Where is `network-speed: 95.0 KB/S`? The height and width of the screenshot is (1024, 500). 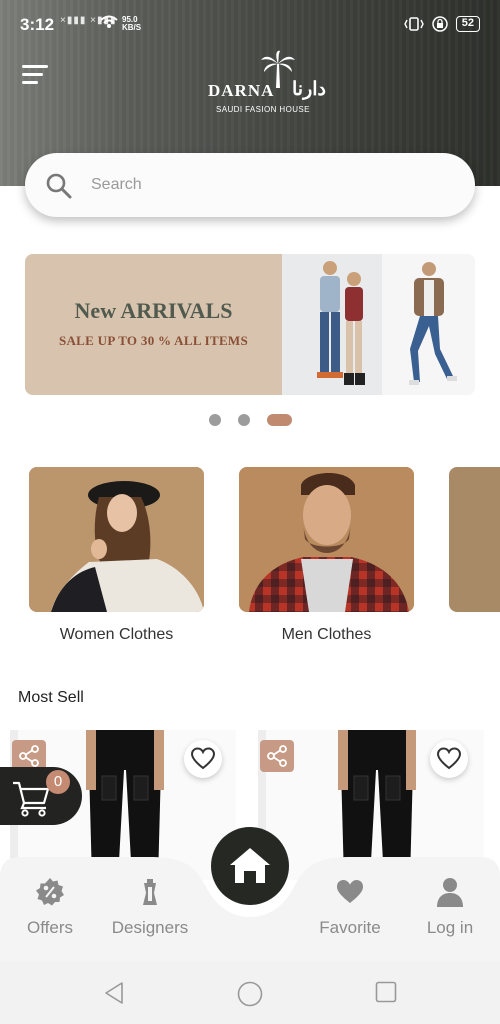
network-speed: 95.0 KB/S is located at coordinates (121, 24).